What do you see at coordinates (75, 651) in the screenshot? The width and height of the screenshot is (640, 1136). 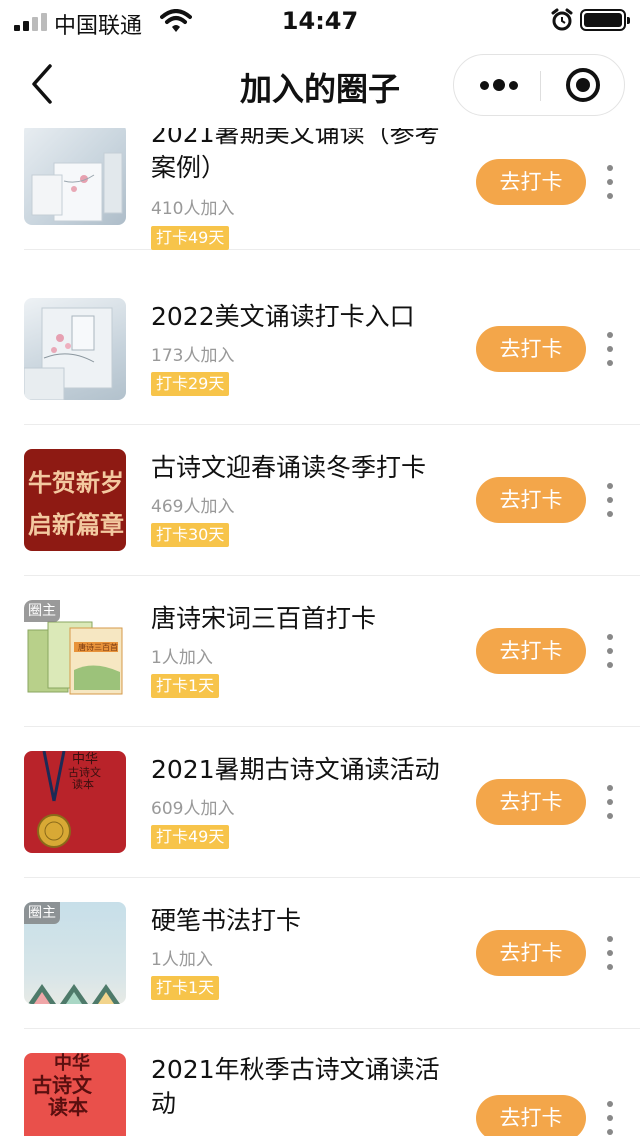 I see `book-thumbnail: 圈主 唐诗三百首` at bounding box center [75, 651].